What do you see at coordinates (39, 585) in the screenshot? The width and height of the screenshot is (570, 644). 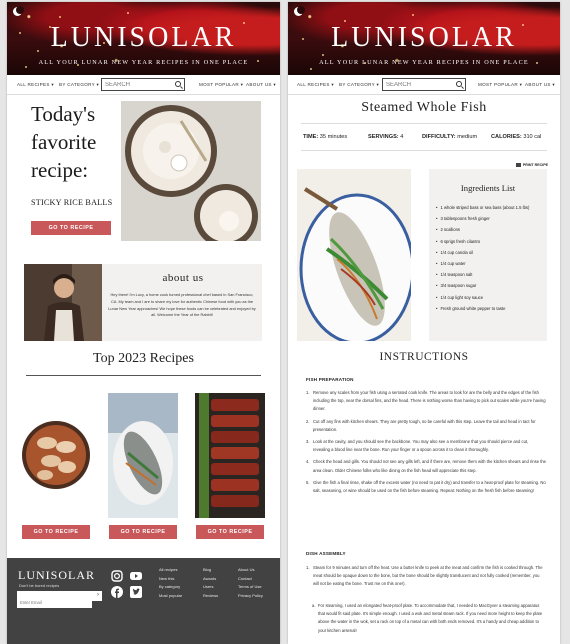 I see `subscribe-label: Don't be bored recipes` at bounding box center [39, 585].